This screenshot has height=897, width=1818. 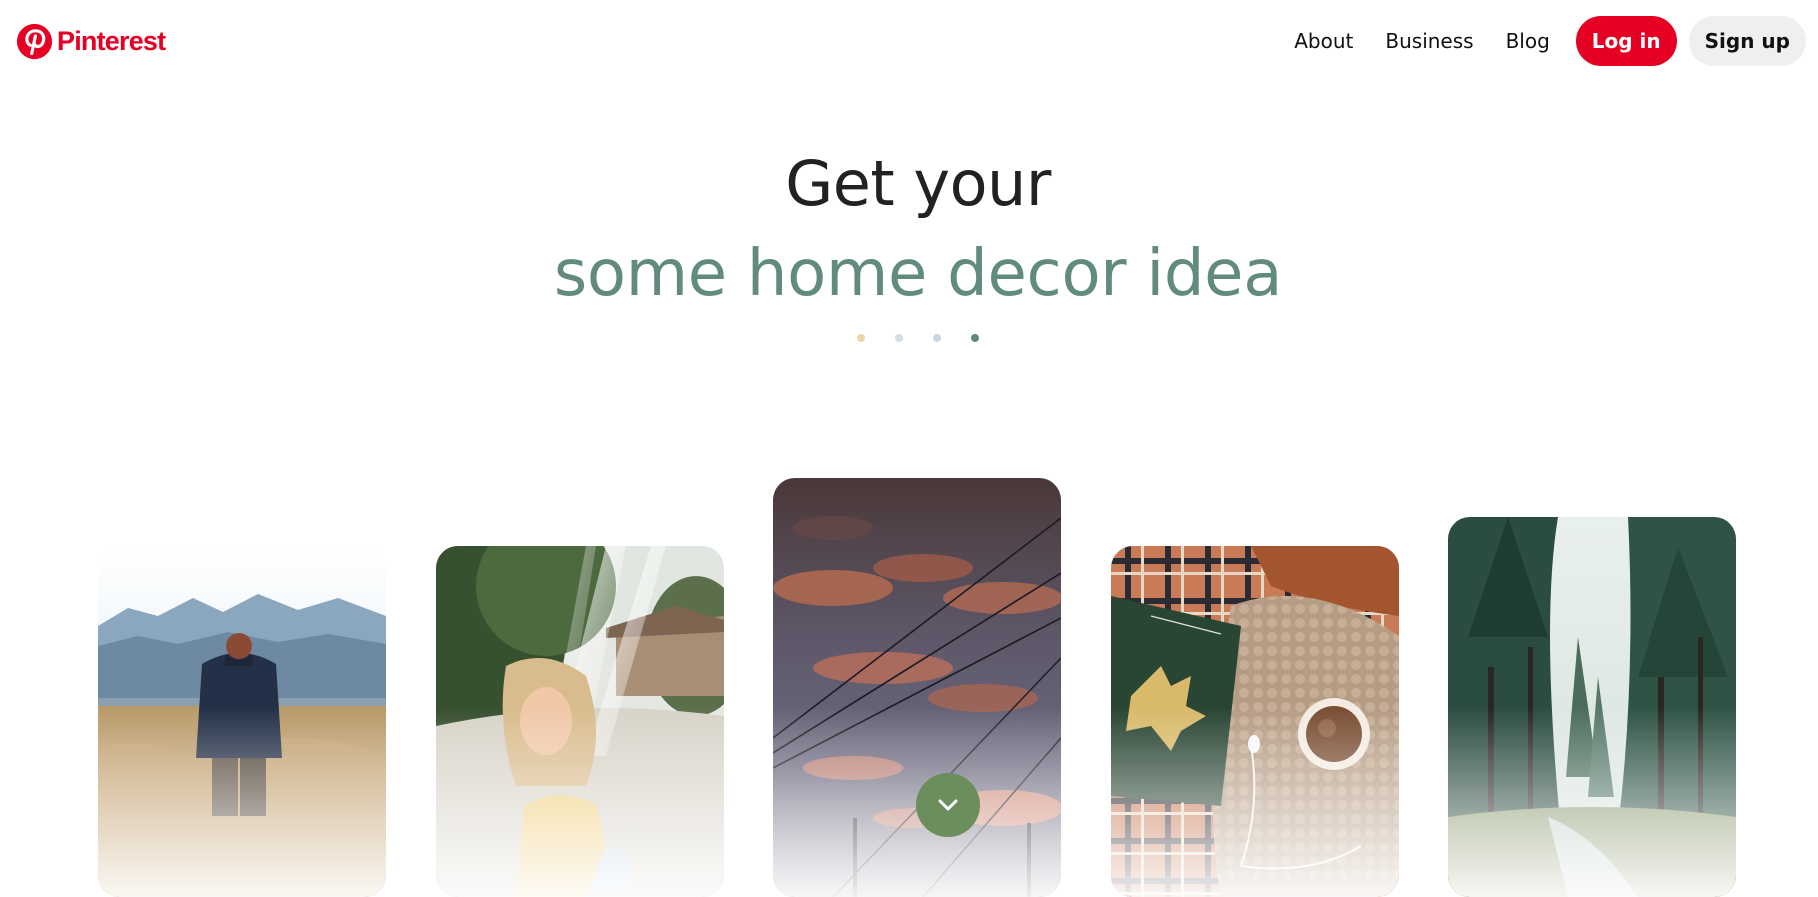 I want to click on login-button: Log in, so click(x=1626, y=41).